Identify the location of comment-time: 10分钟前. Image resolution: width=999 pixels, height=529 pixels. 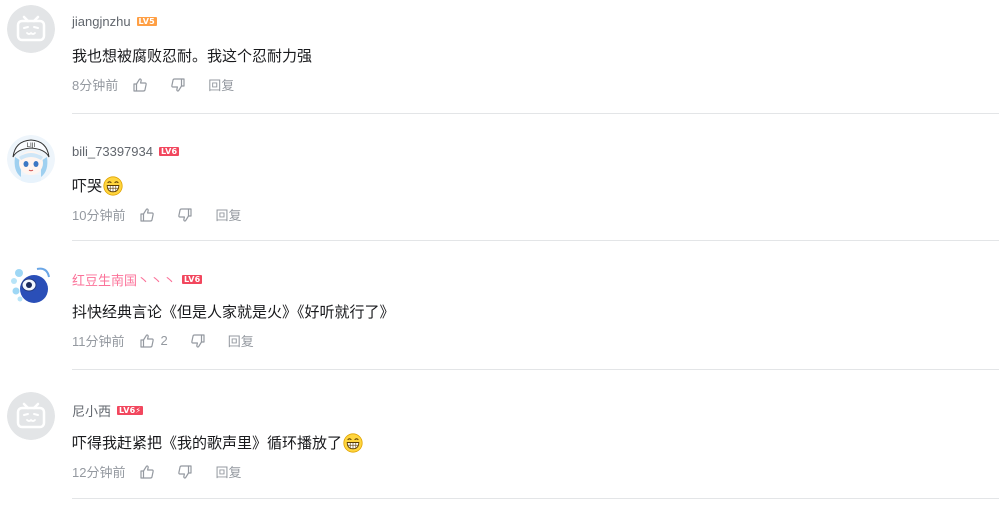
(99, 215).